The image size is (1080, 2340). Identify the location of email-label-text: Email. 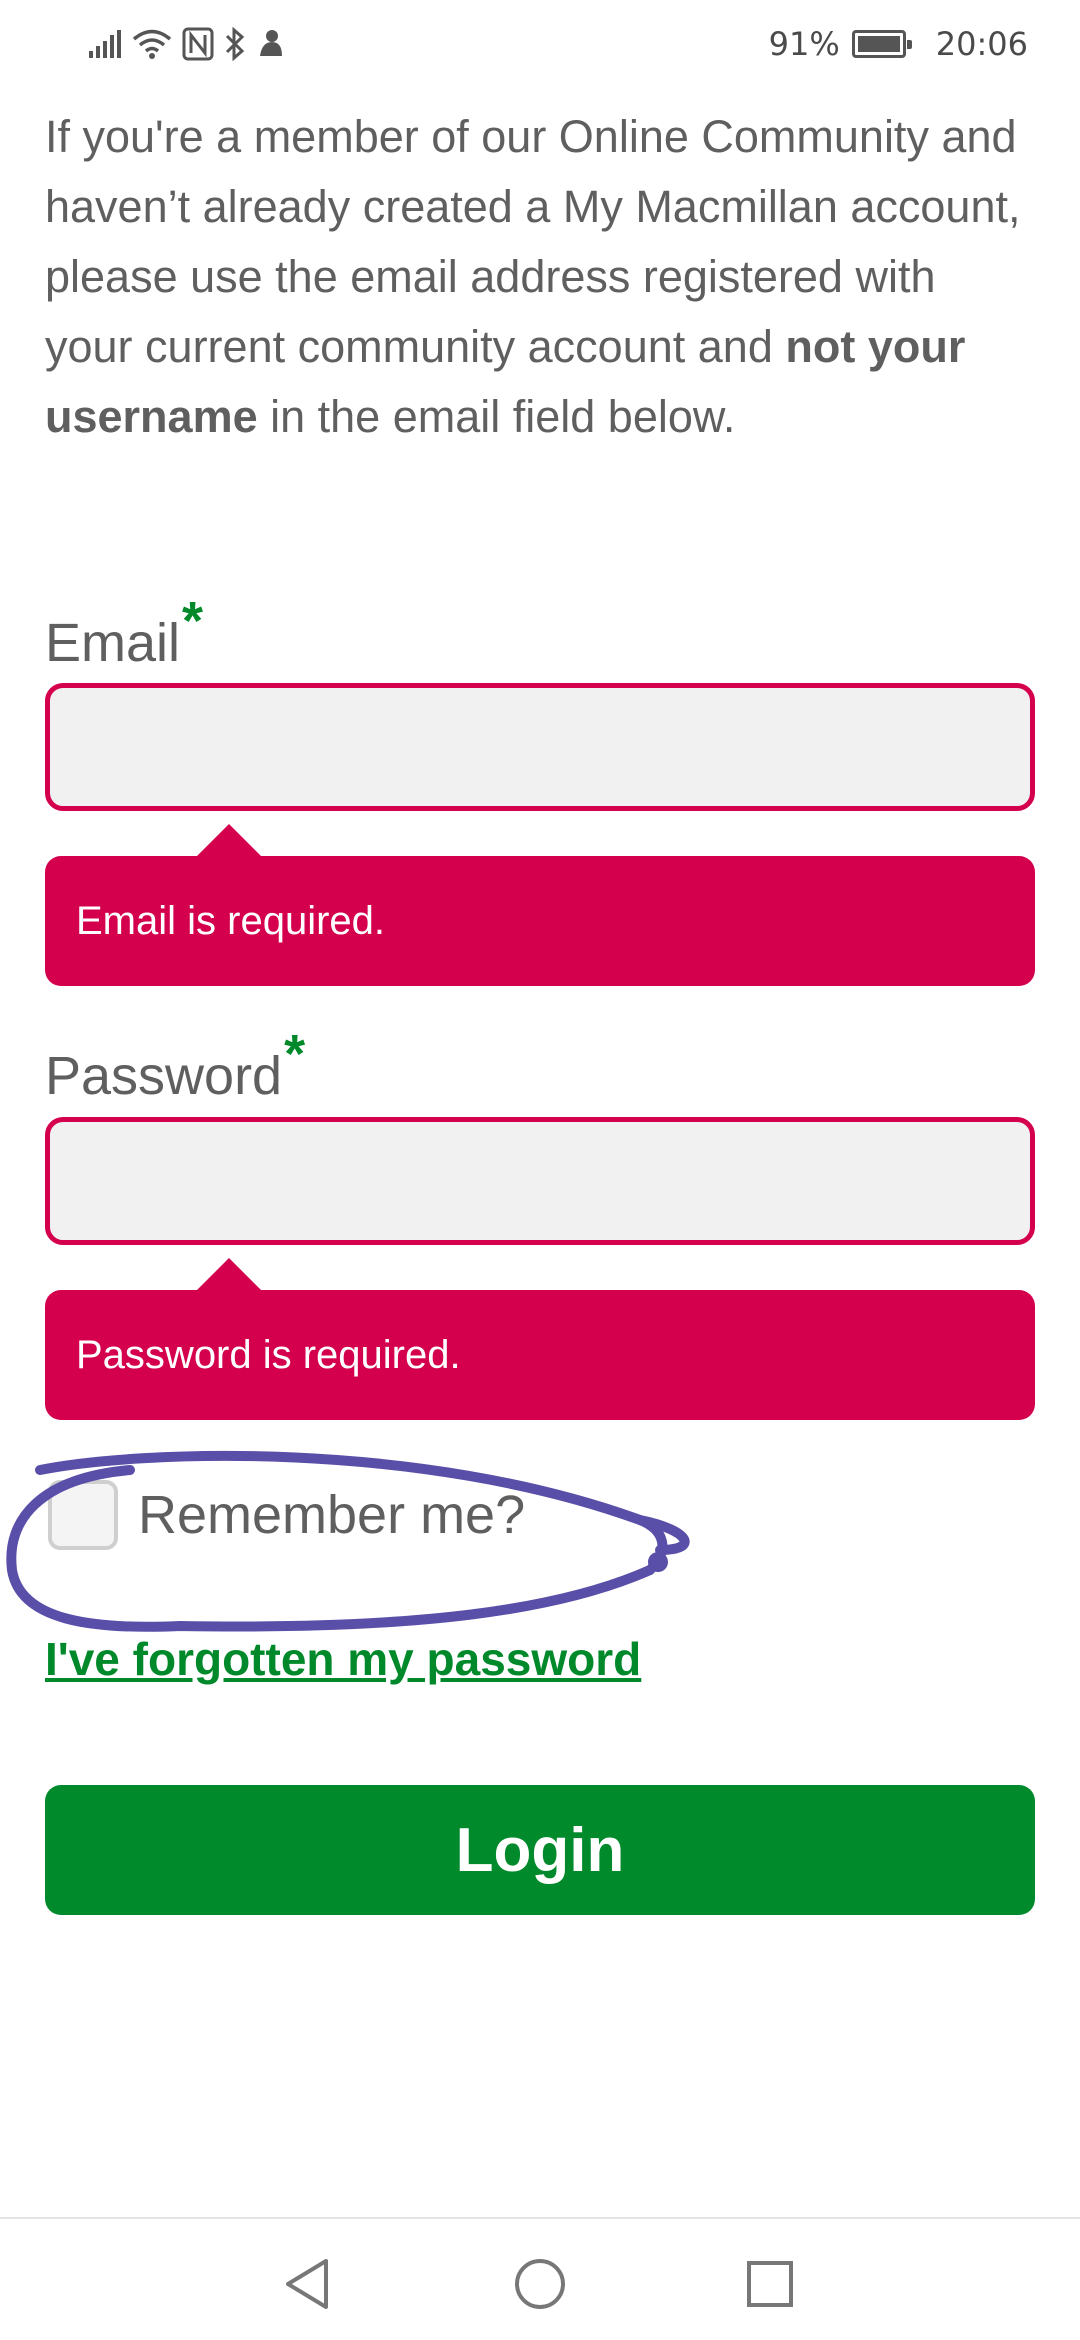
(113, 643).